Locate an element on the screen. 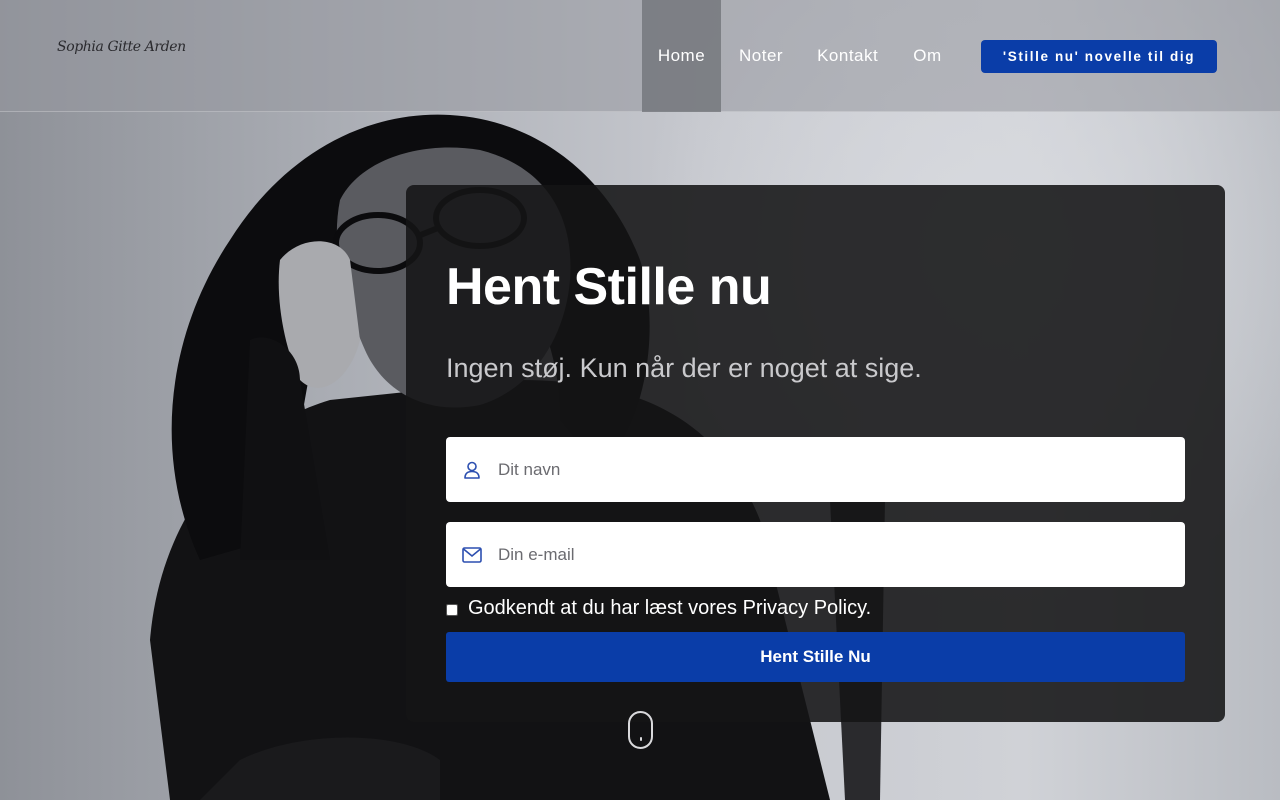  nav-item-noter: Noter is located at coordinates (761, 56).